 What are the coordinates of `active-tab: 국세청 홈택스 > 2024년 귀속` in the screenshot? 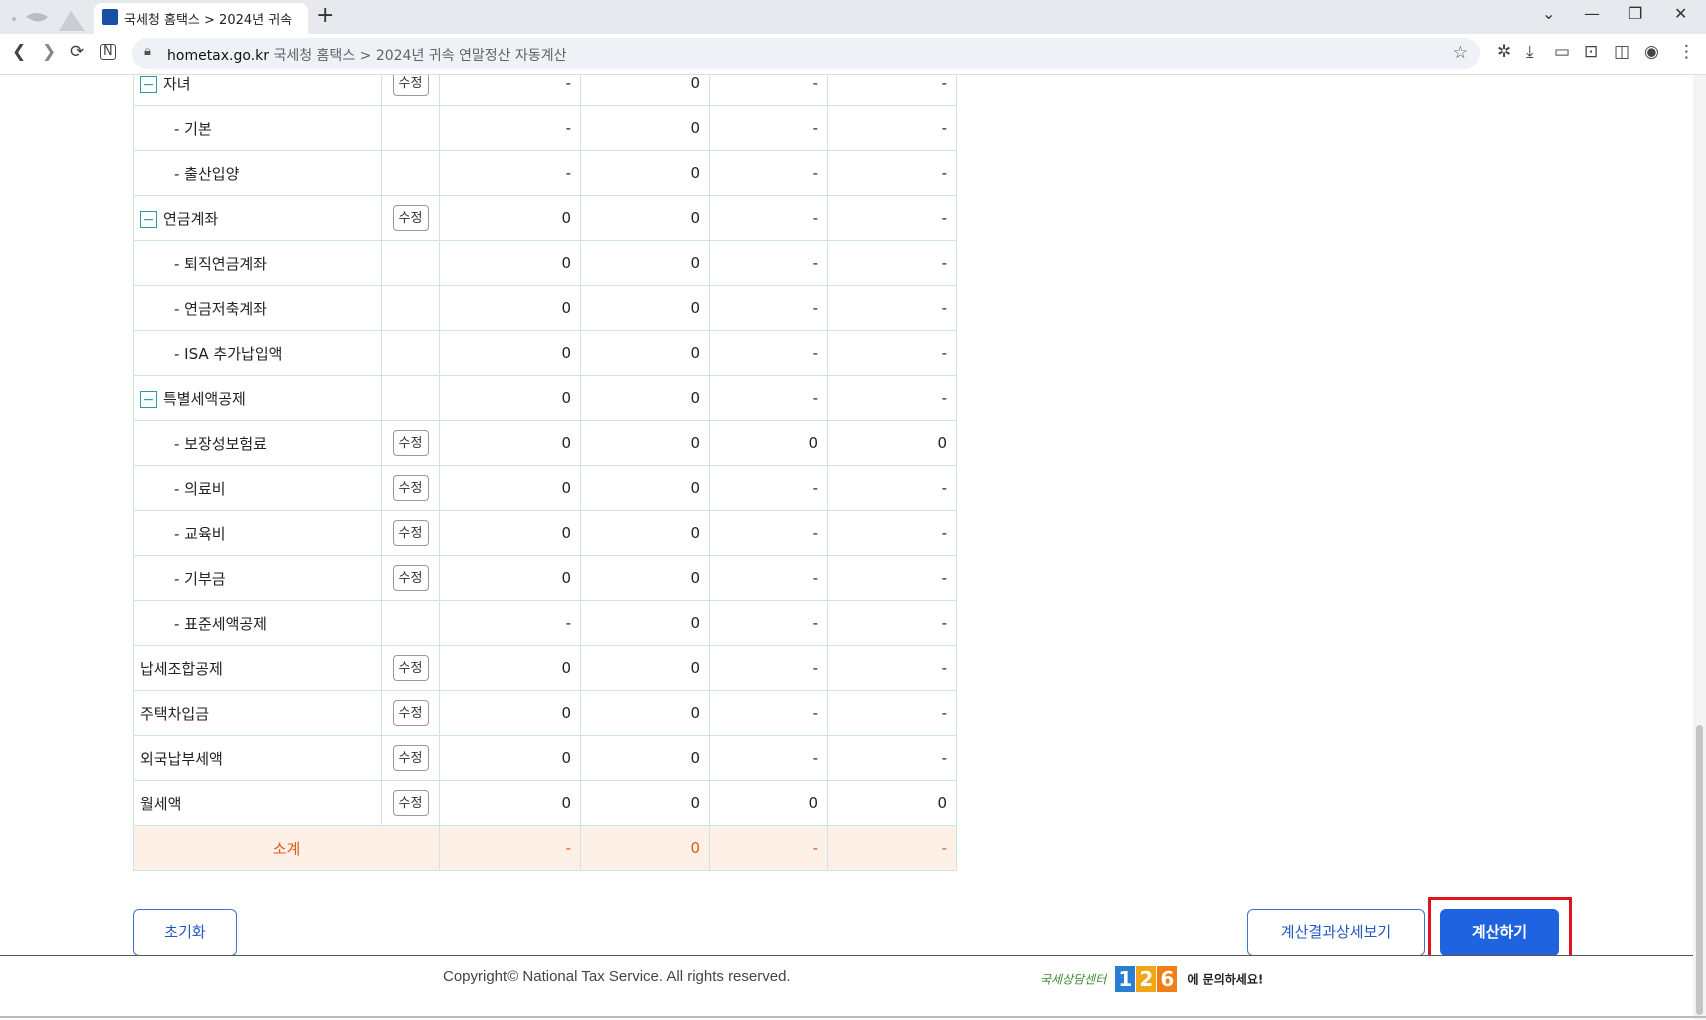 It's located at (201, 18).